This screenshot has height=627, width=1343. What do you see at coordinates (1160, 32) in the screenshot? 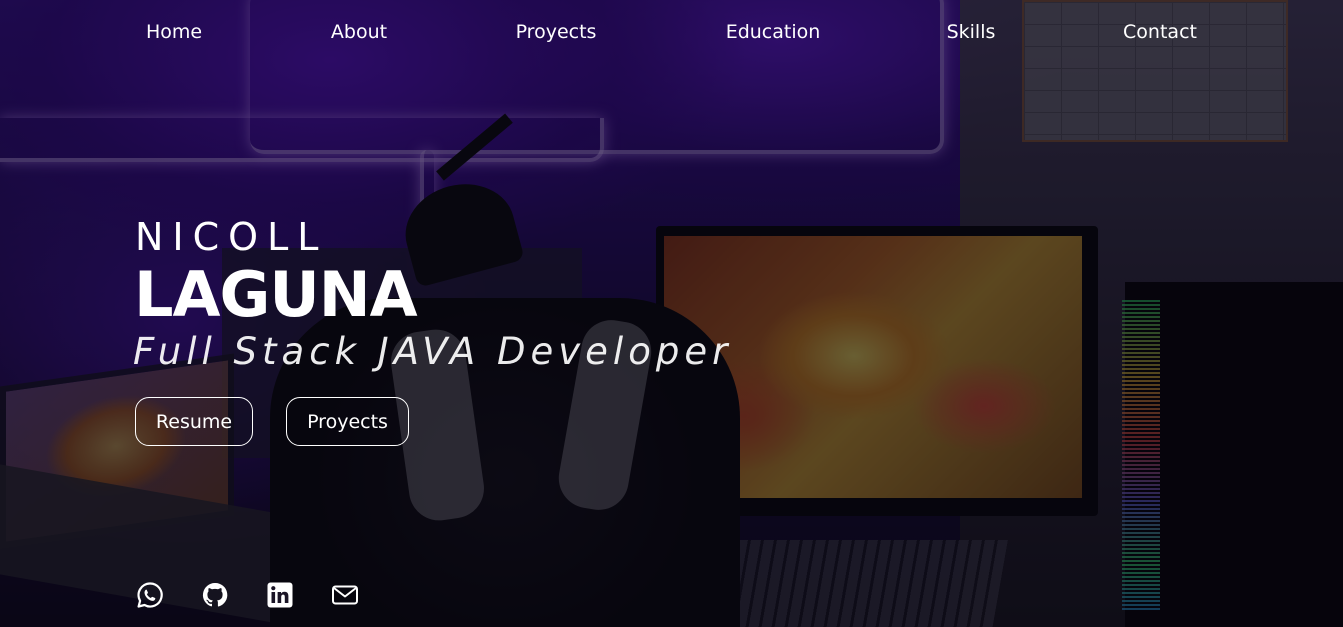
I see `nav-contact: Contact` at bounding box center [1160, 32].